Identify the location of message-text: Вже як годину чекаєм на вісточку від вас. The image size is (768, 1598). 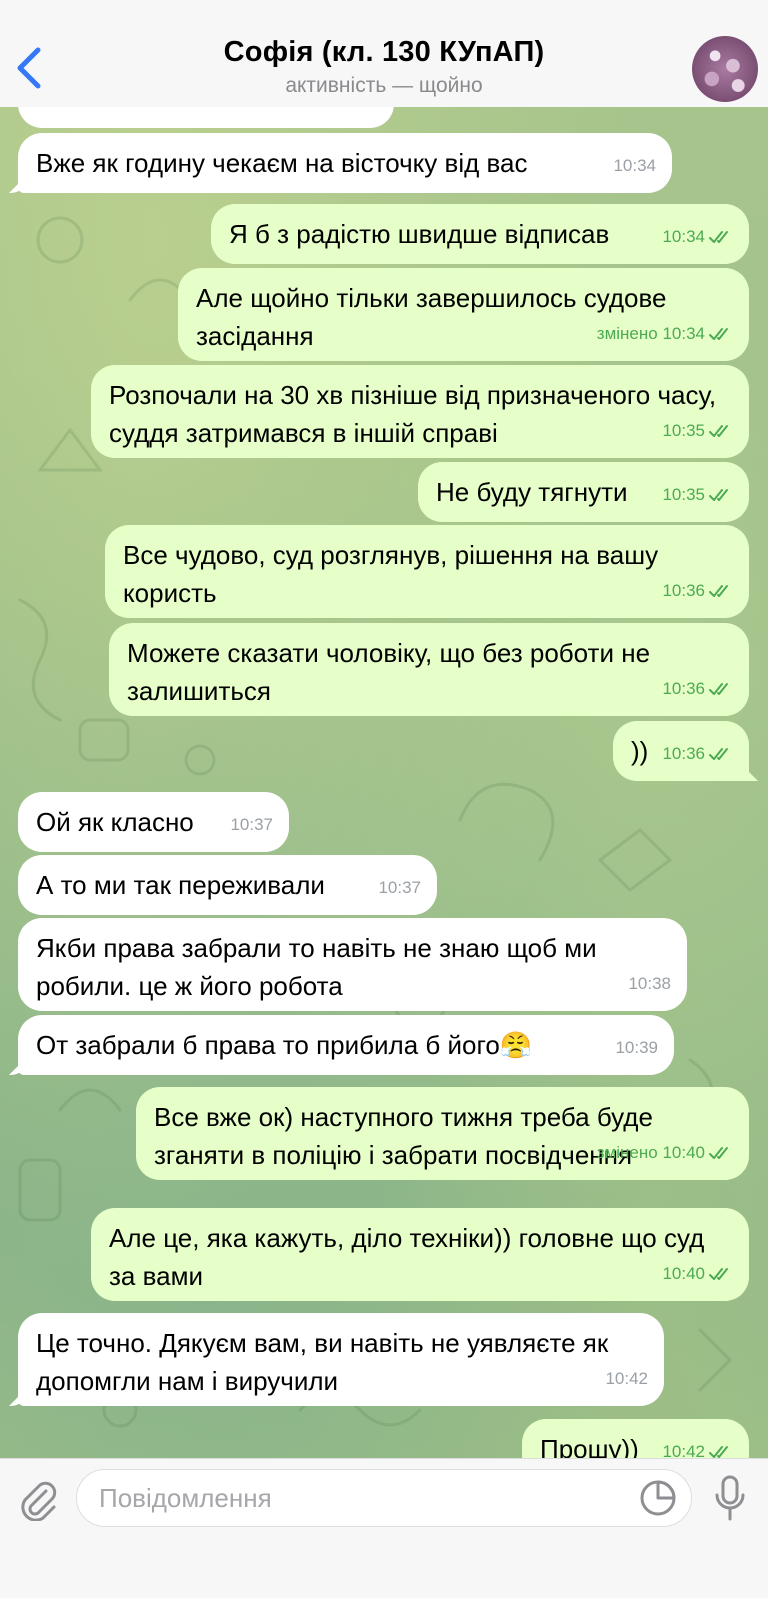
(282, 163).